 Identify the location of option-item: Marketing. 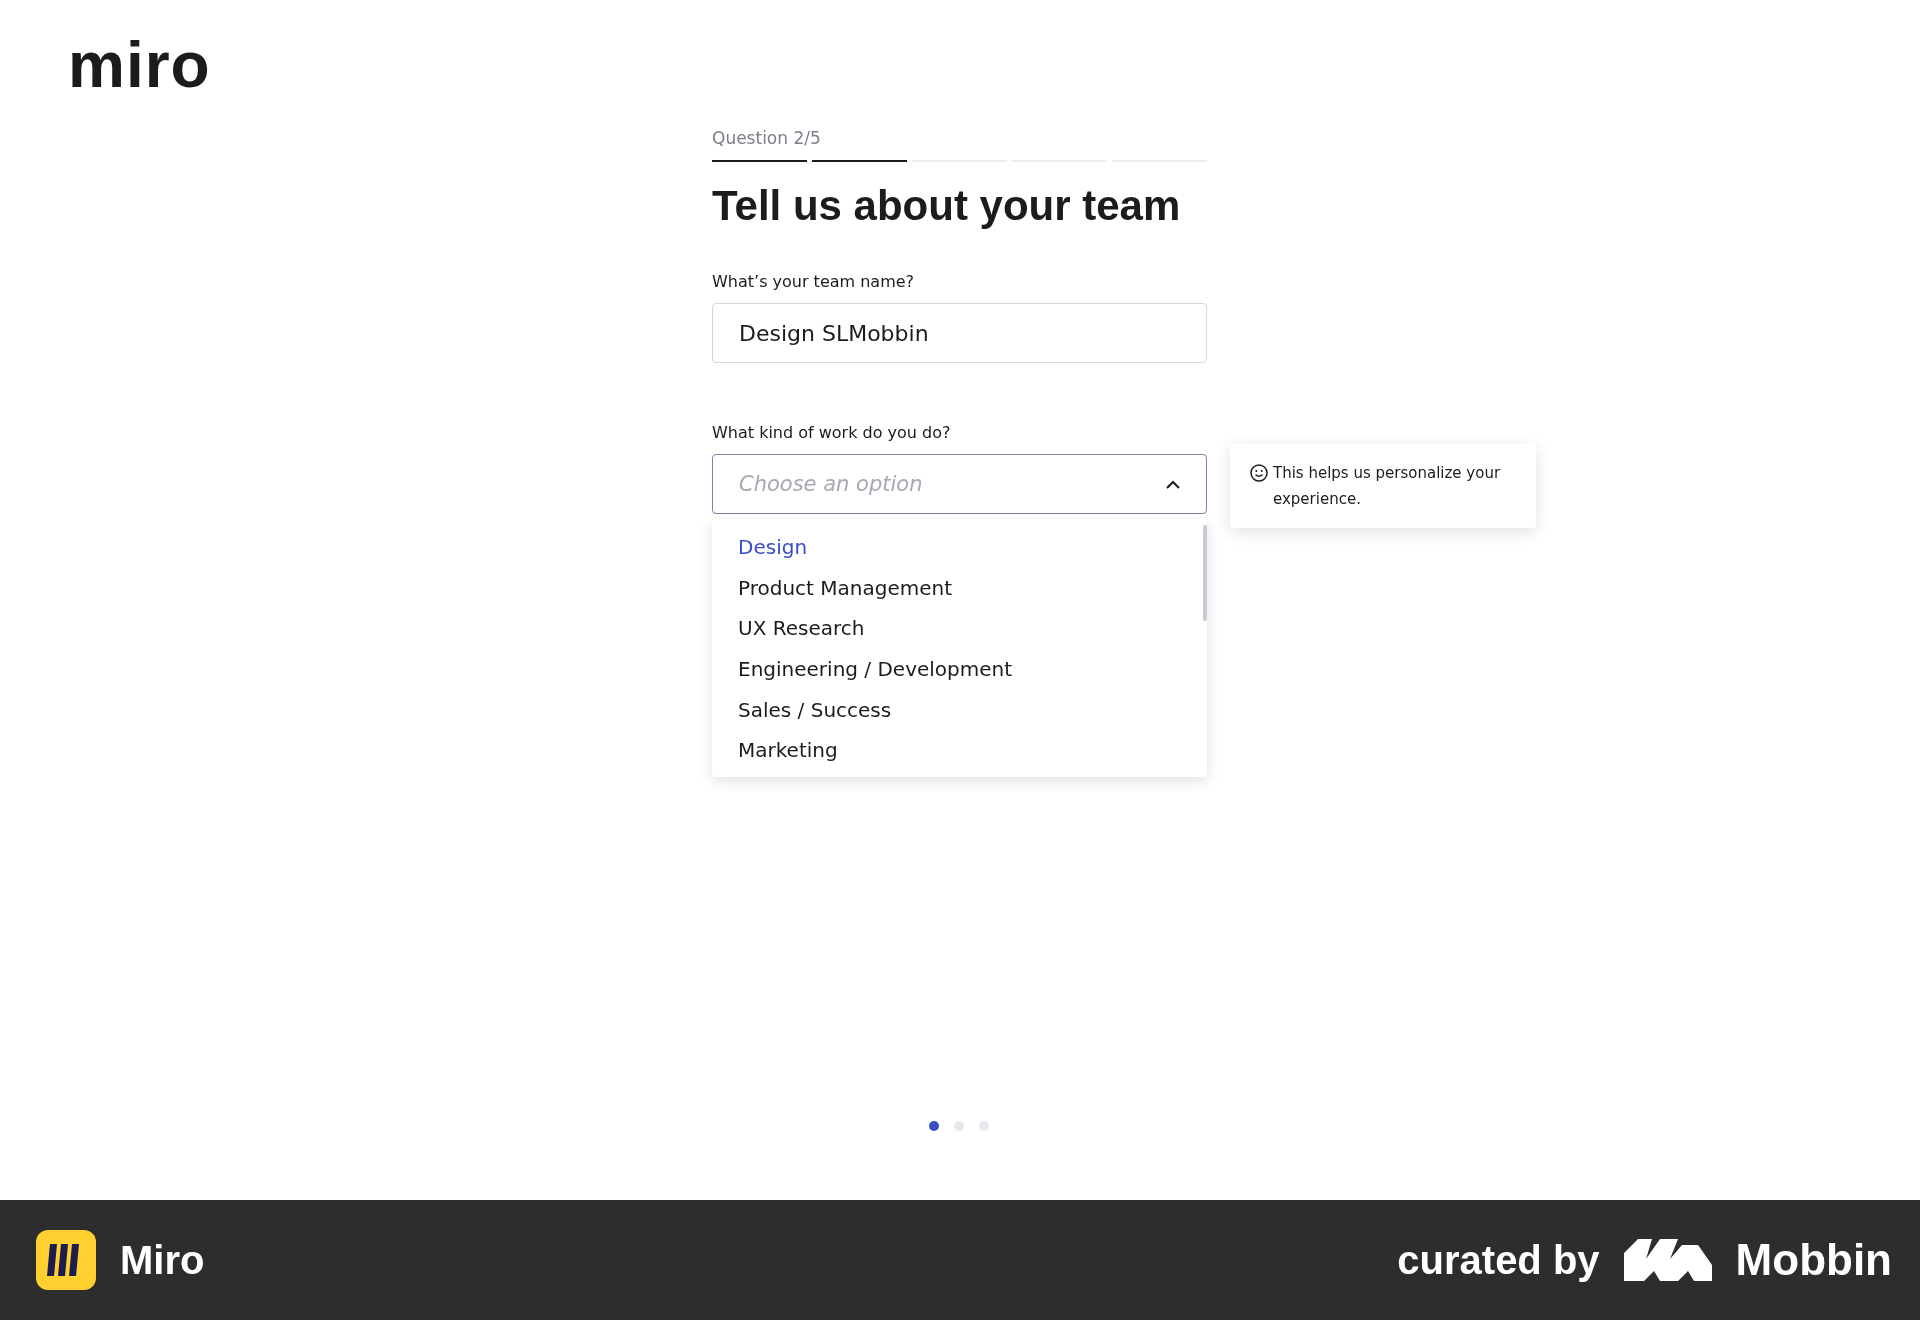
(959, 750).